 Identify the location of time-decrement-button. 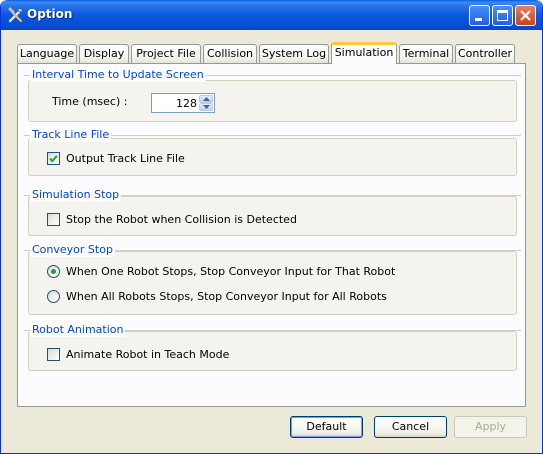
(206, 107).